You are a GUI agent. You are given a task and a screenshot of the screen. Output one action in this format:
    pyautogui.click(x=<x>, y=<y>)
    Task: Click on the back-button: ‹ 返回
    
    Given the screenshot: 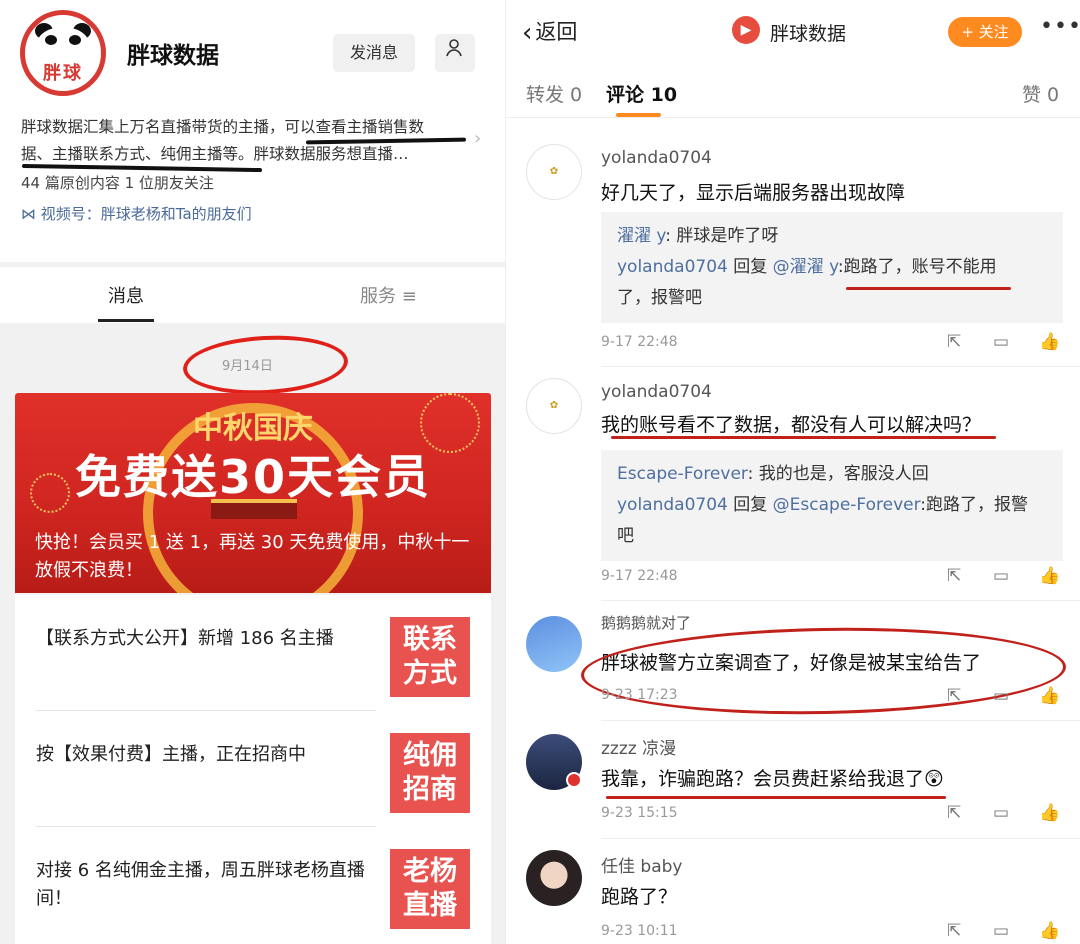 What is the action you would take?
    pyautogui.click(x=549, y=32)
    